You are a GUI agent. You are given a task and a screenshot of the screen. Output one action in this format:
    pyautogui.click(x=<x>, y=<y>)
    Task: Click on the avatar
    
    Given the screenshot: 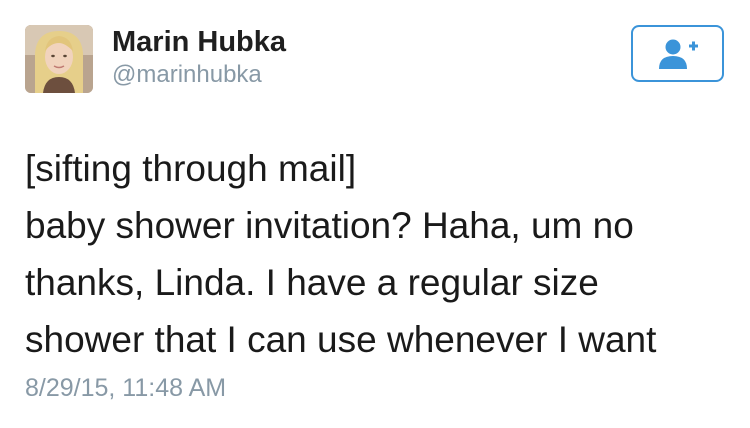 What is the action you would take?
    pyautogui.click(x=59, y=59)
    